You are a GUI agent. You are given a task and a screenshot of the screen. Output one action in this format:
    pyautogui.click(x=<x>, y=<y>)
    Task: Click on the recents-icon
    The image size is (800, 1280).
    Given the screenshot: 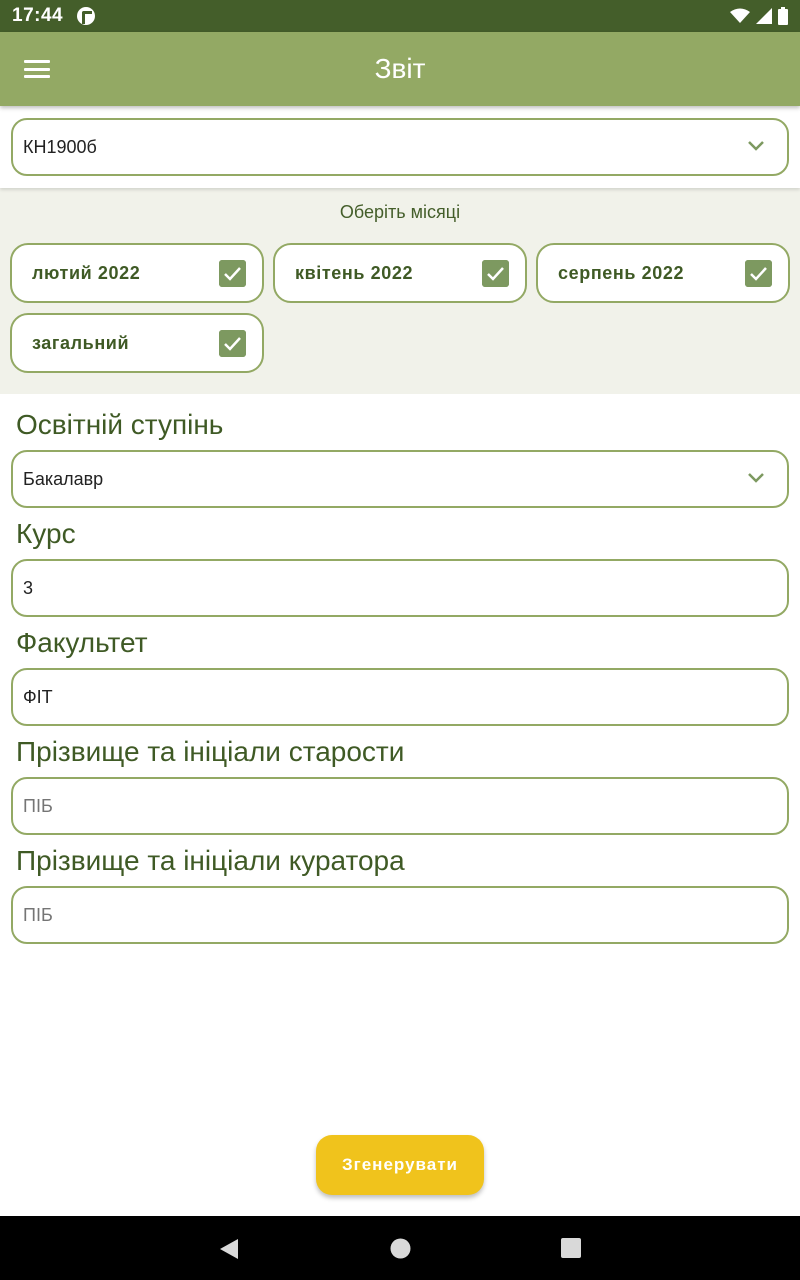 What is the action you would take?
    pyautogui.click(x=571, y=1248)
    